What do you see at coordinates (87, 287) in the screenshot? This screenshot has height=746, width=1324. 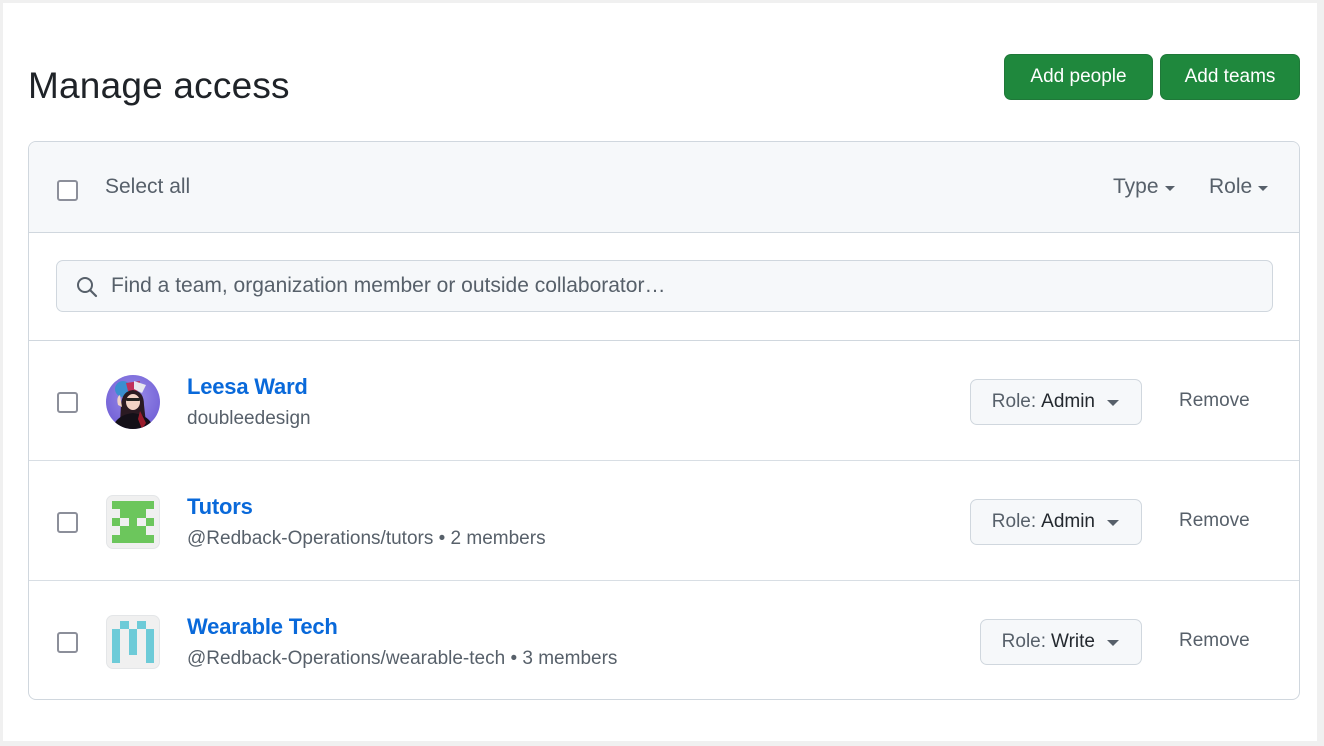 I see `search-icon` at bounding box center [87, 287].